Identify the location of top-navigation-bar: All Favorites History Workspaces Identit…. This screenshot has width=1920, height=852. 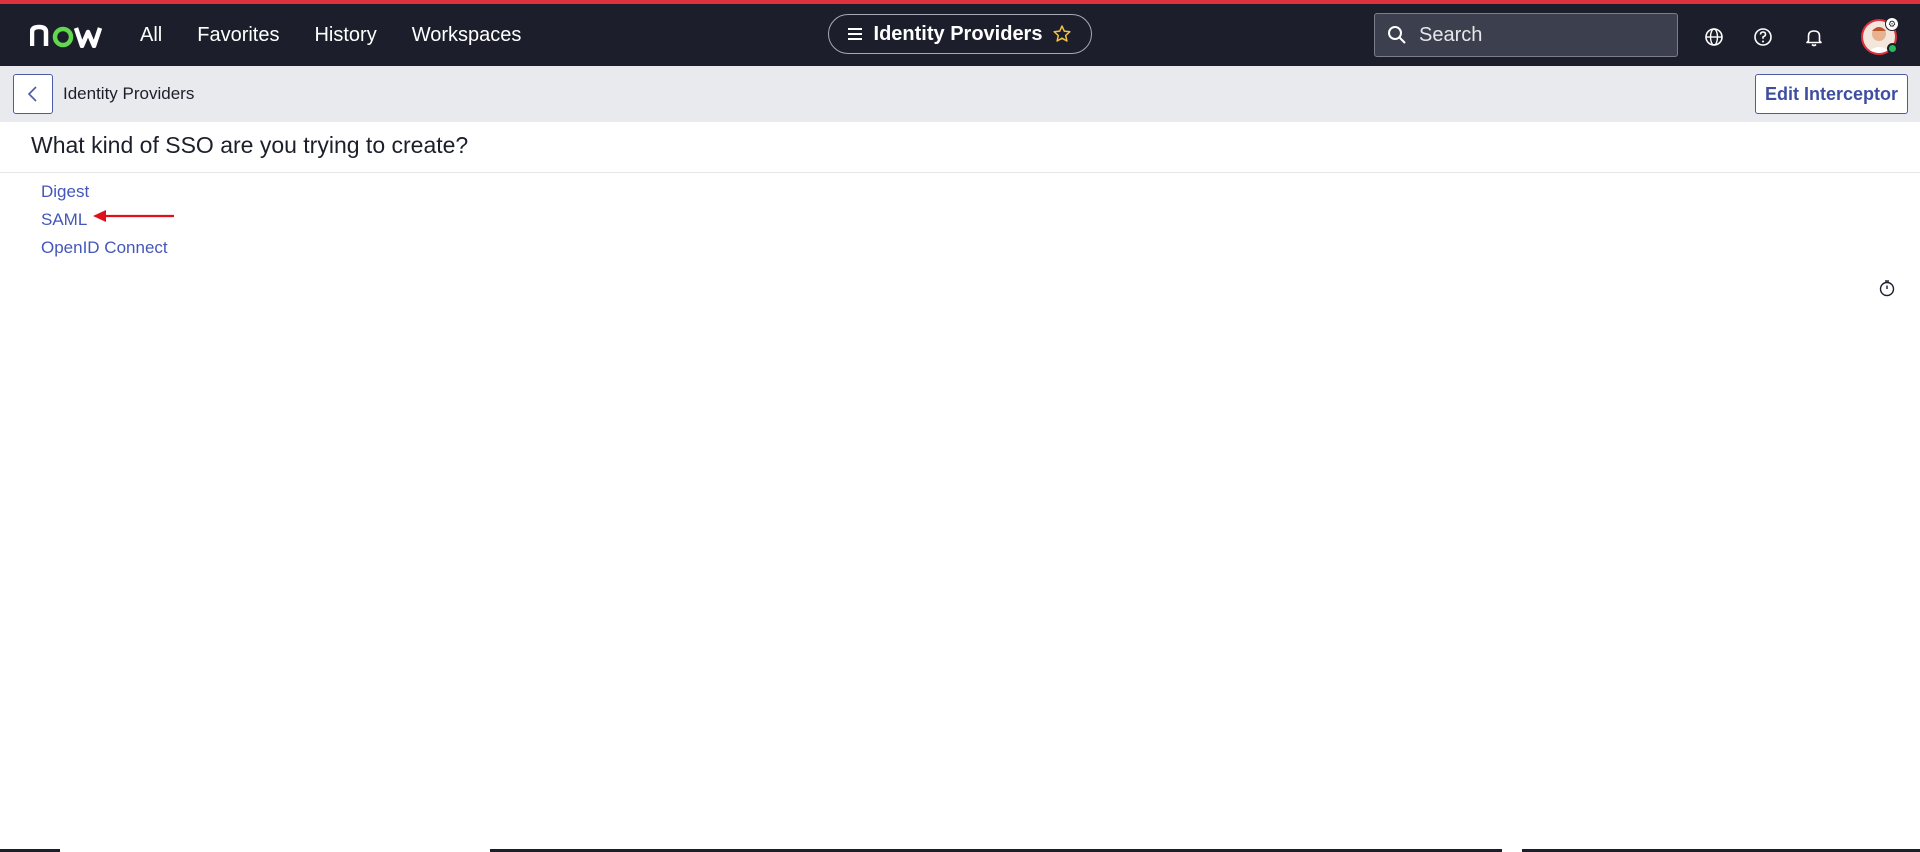
(960, 33).